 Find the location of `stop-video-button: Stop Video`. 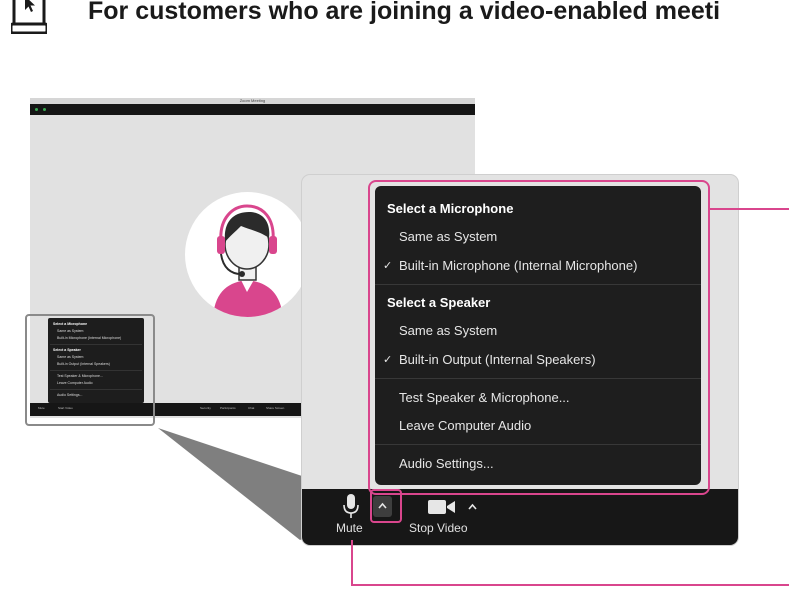

stop-video-button: Stop Video is located at coordinates (438, 528).